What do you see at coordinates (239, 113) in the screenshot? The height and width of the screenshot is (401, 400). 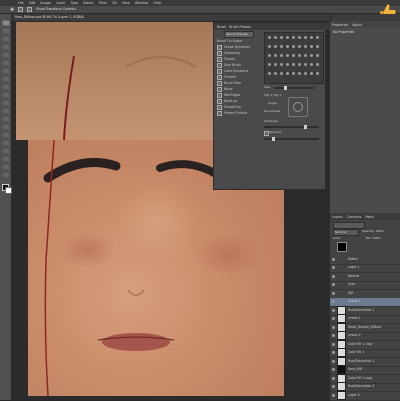 I see `brush-option-protect-texture: Protect Texture` at bounding box center [239, 113].